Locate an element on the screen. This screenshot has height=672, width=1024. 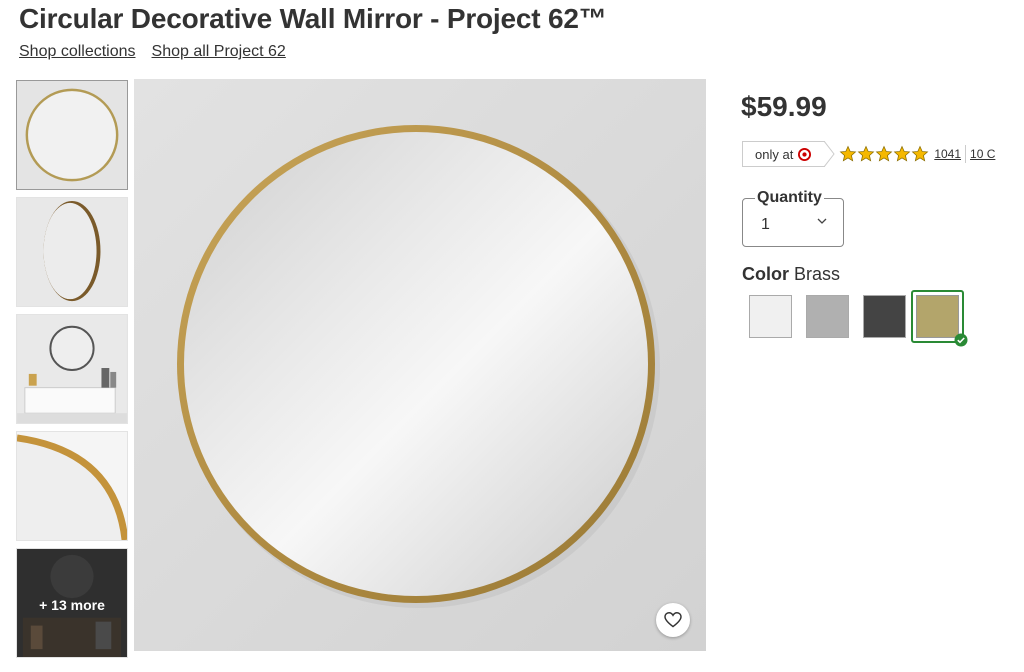
rating-row: only at 1041 10 C is located at coordinates (868, 154).